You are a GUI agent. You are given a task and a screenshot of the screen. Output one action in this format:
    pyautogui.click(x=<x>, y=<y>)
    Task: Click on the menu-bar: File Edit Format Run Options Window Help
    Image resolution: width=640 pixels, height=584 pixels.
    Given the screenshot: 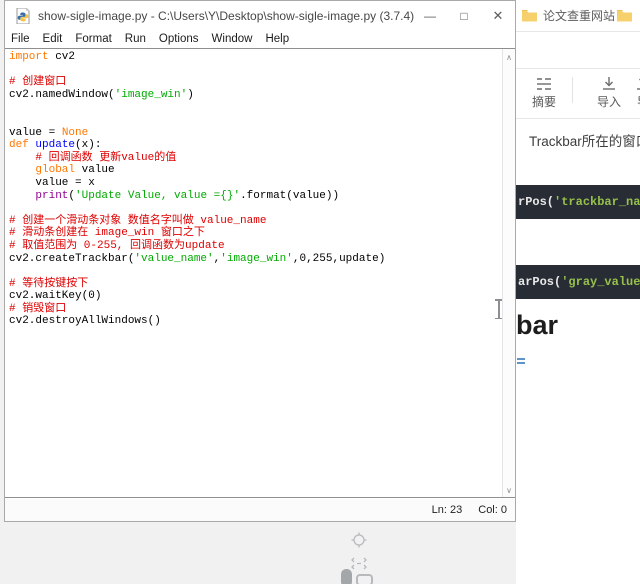 What is the action you would take?
    pyautogui.click(x=260, y=39)
    